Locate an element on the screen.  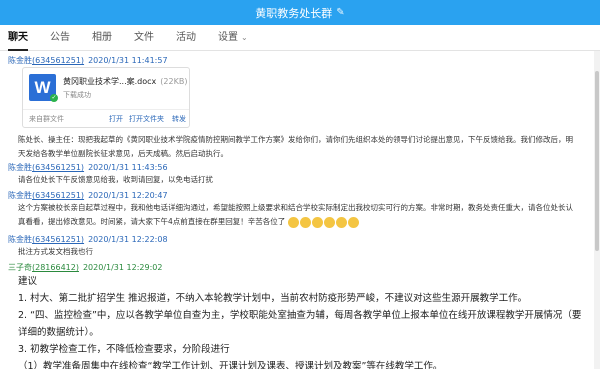
file-divider is located at coordinates (106, 109).